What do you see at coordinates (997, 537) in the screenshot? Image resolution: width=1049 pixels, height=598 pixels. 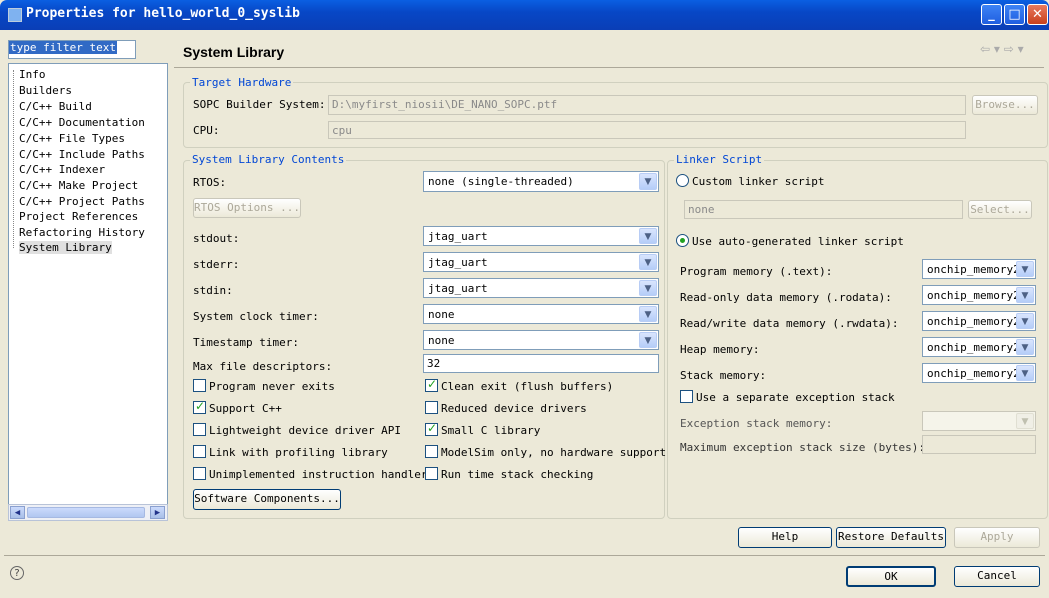 I see `apply-button: Apply` at bounding box center [997, 537].